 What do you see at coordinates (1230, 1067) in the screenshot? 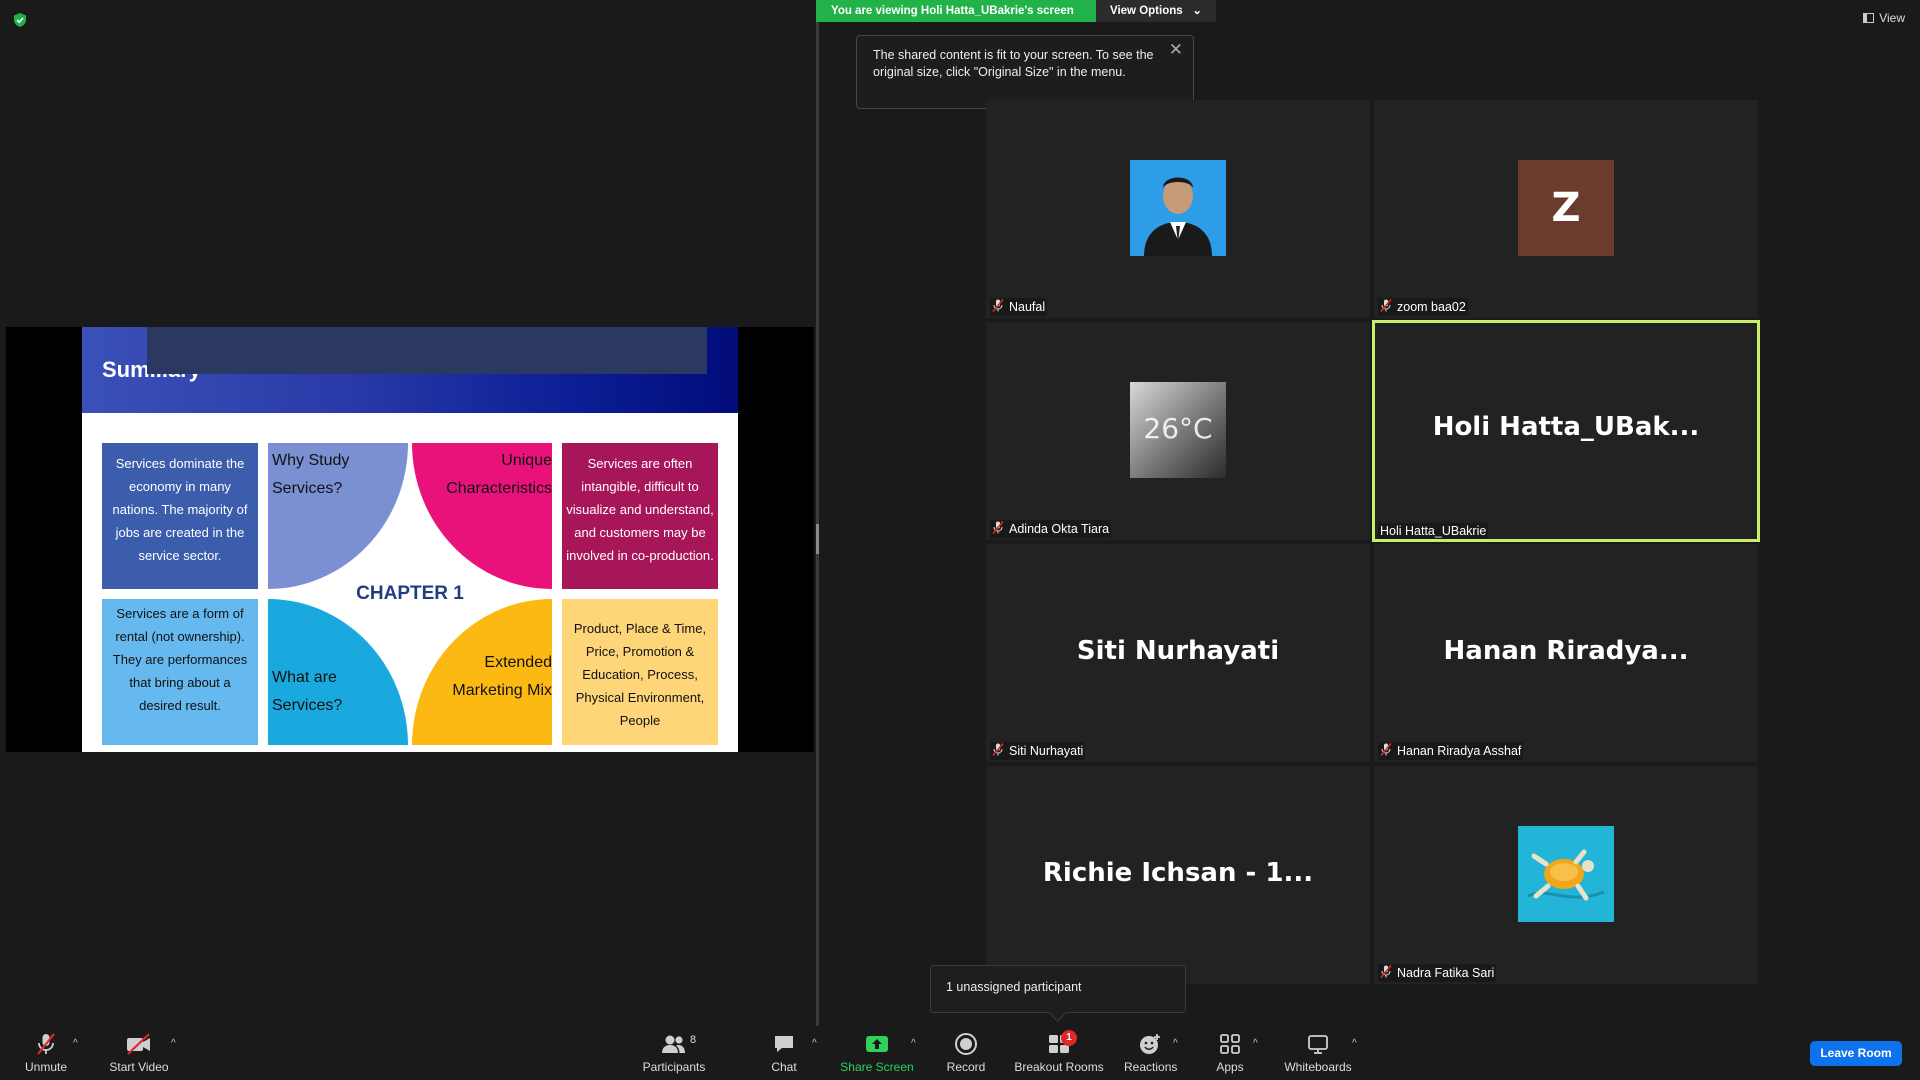
I see `apps-label: Apps` at bounding box center [1230, 1067].